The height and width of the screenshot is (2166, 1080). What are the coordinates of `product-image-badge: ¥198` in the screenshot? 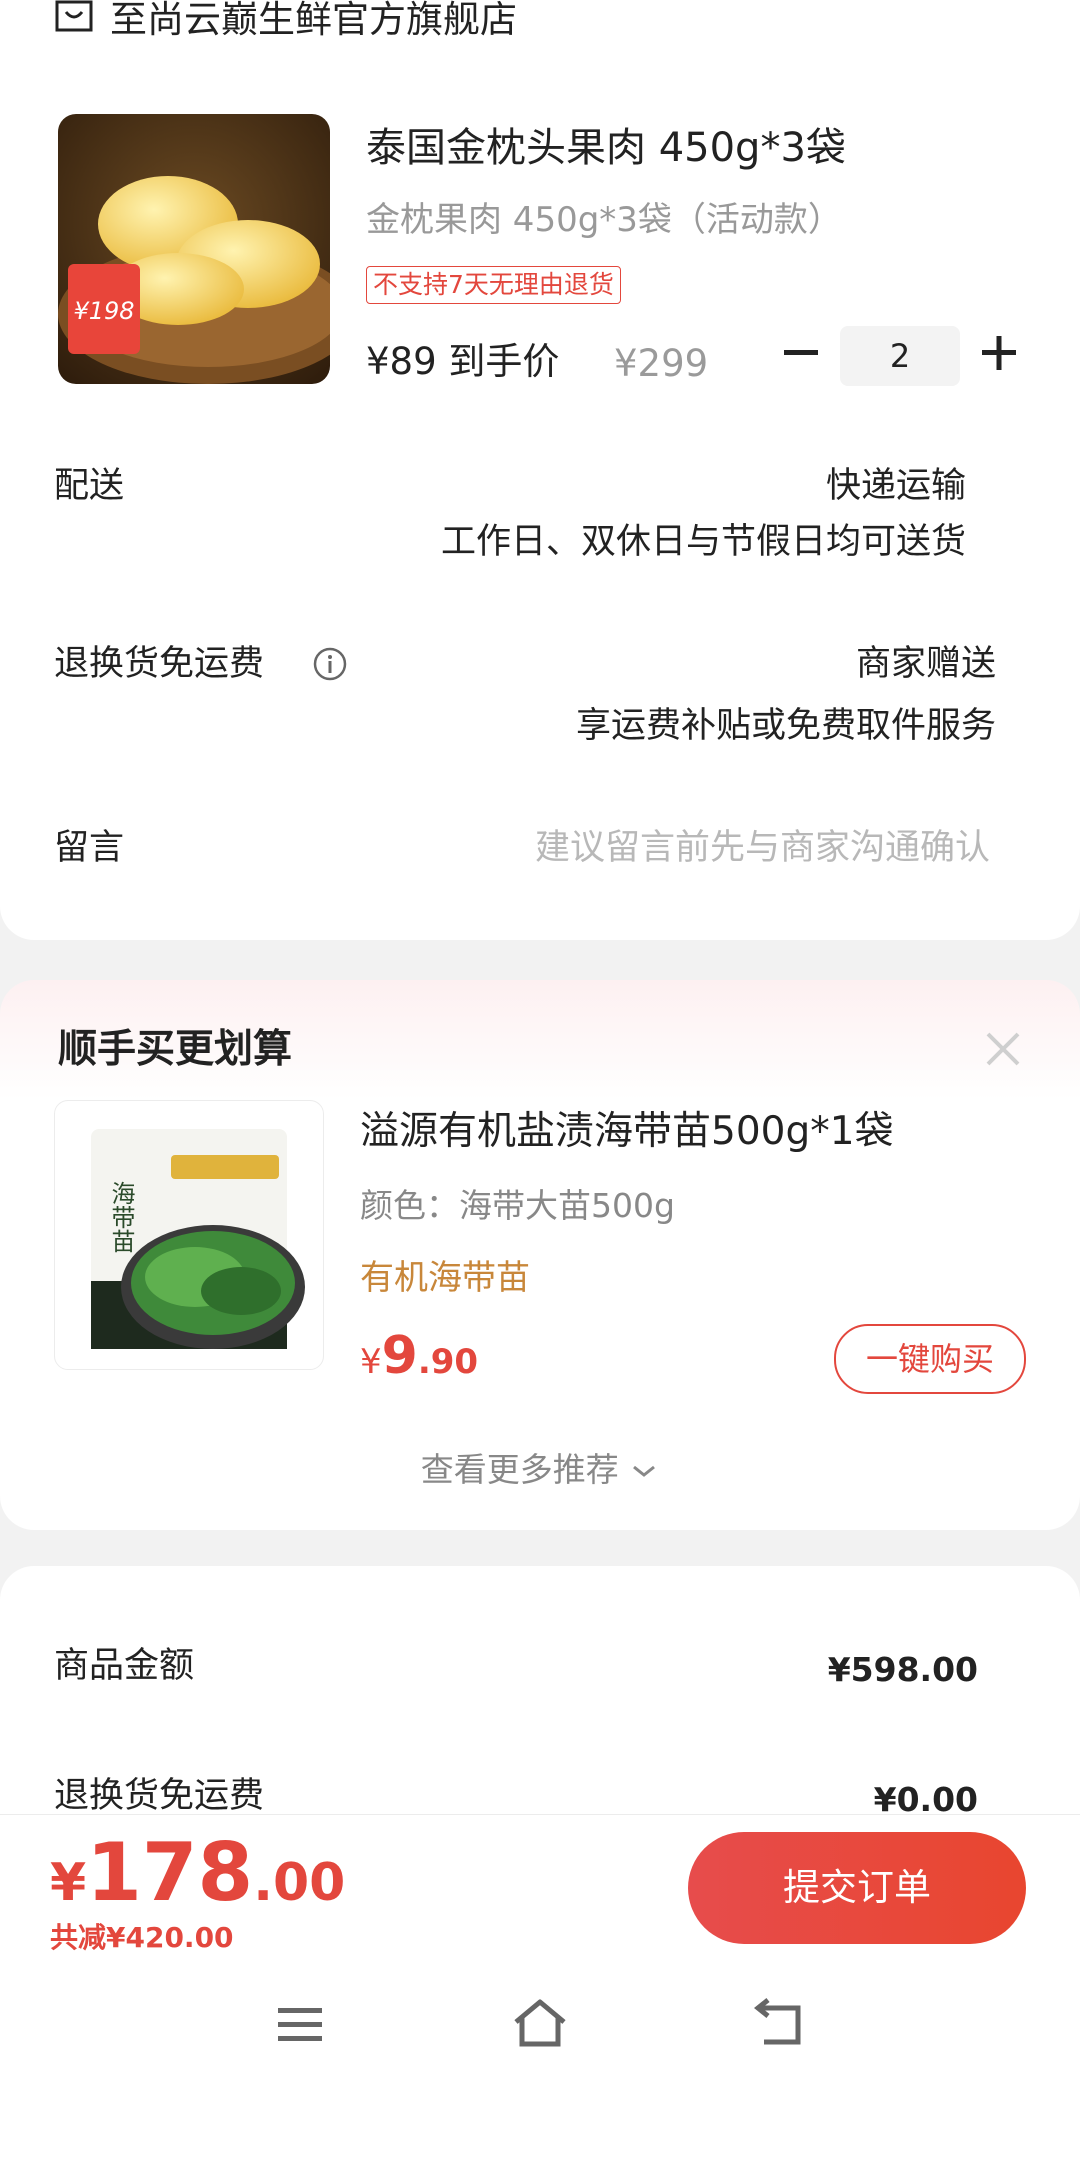 It's located at (103, 311).